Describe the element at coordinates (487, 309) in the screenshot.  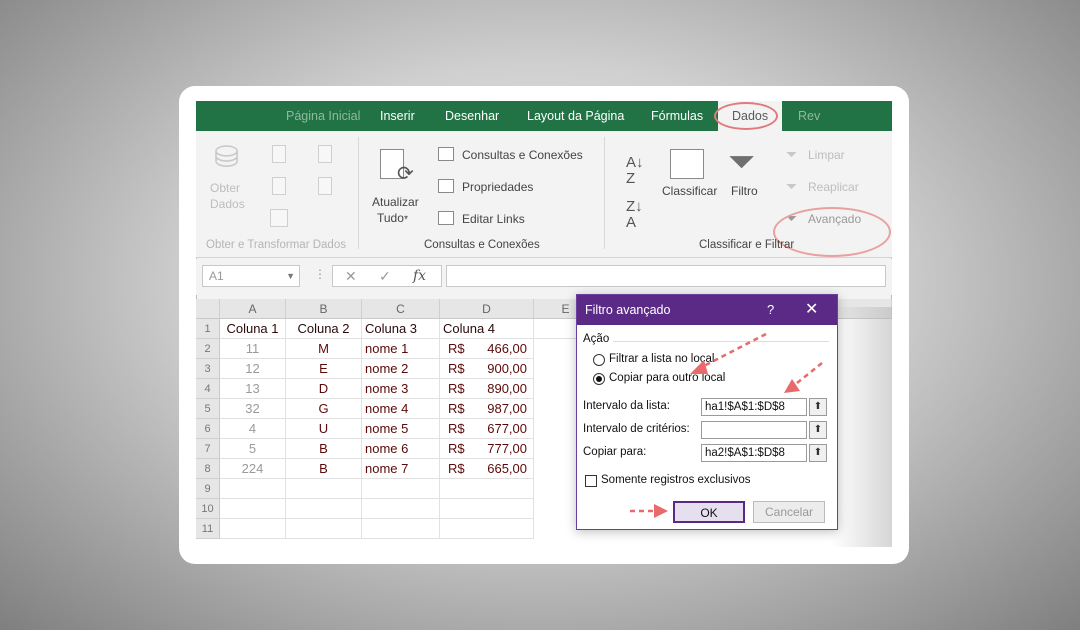
I see `column-header-d: D` at that location.